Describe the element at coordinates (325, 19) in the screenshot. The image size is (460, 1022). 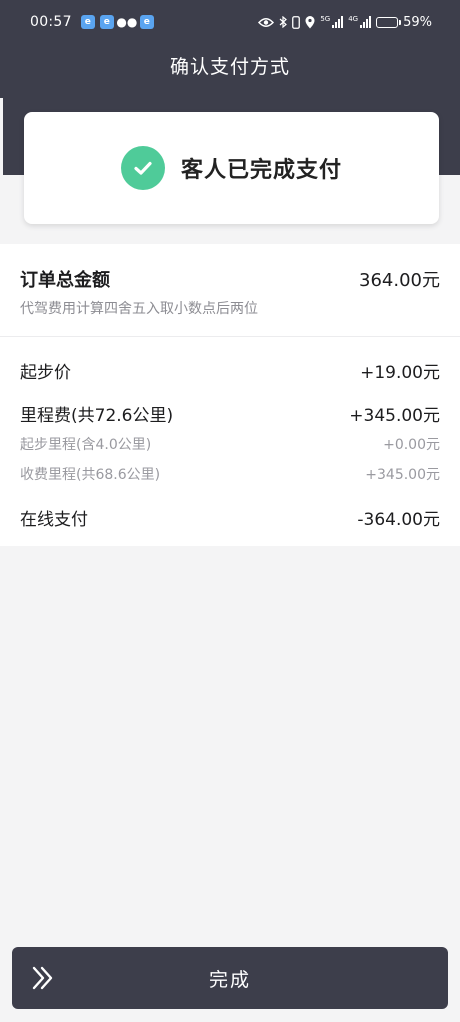
I see `signal-tag-5g: 5G` at that location.